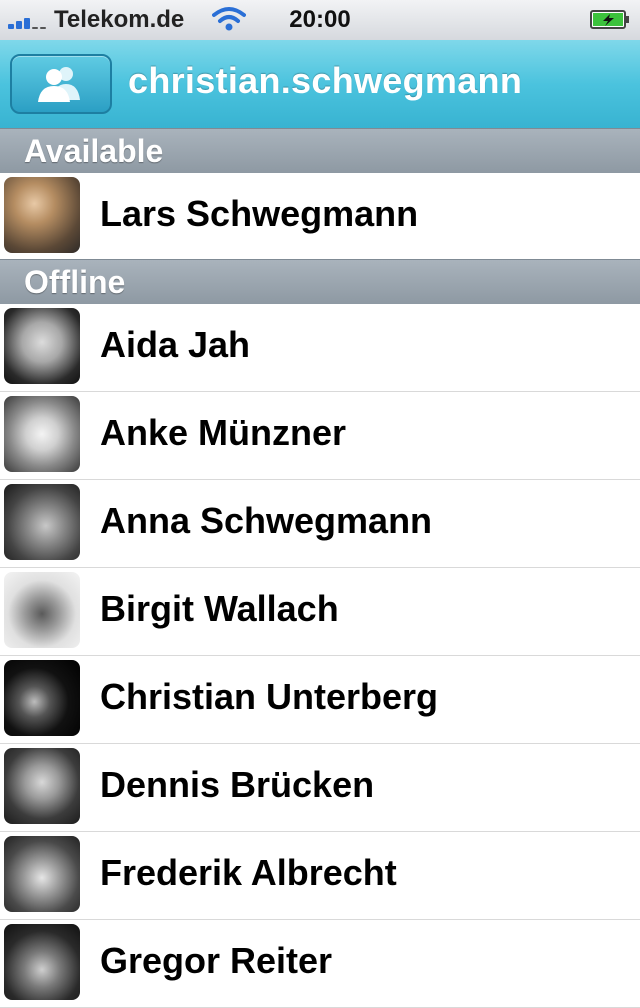 The height and width of the screenshot is (1008, 640). I want to click on contact-row: Gregor Reiter, so click(320, 964).